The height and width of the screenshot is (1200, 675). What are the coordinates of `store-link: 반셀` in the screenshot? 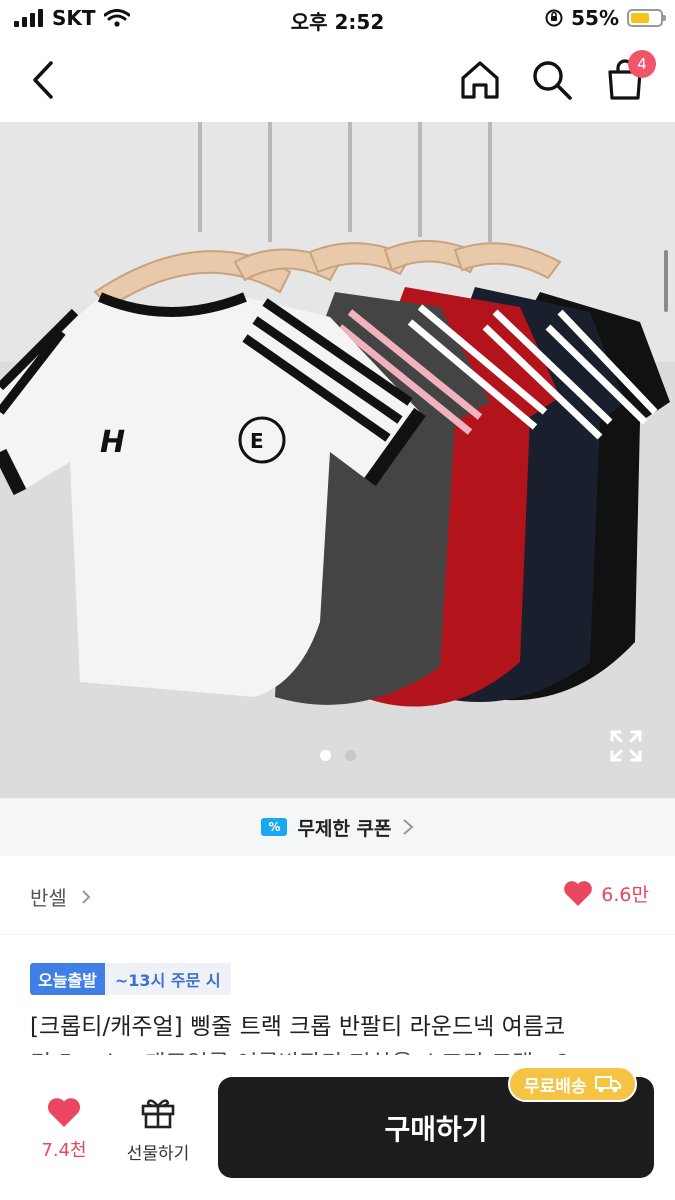 It's located at (60, 896).